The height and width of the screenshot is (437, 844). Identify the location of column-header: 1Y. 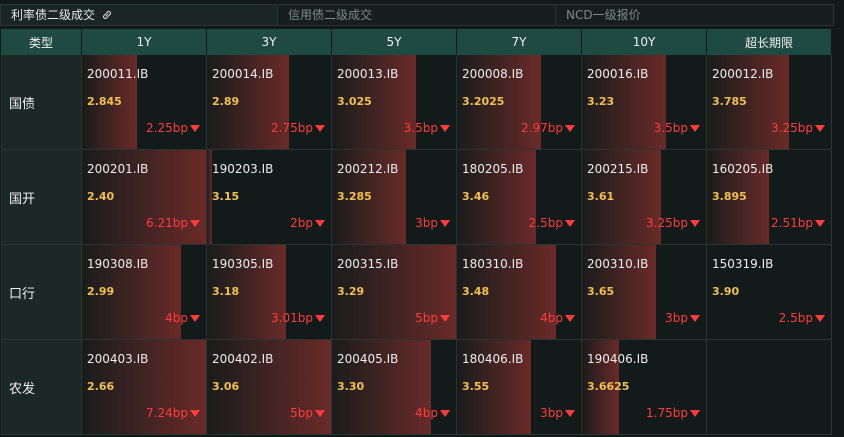
(144, 42).